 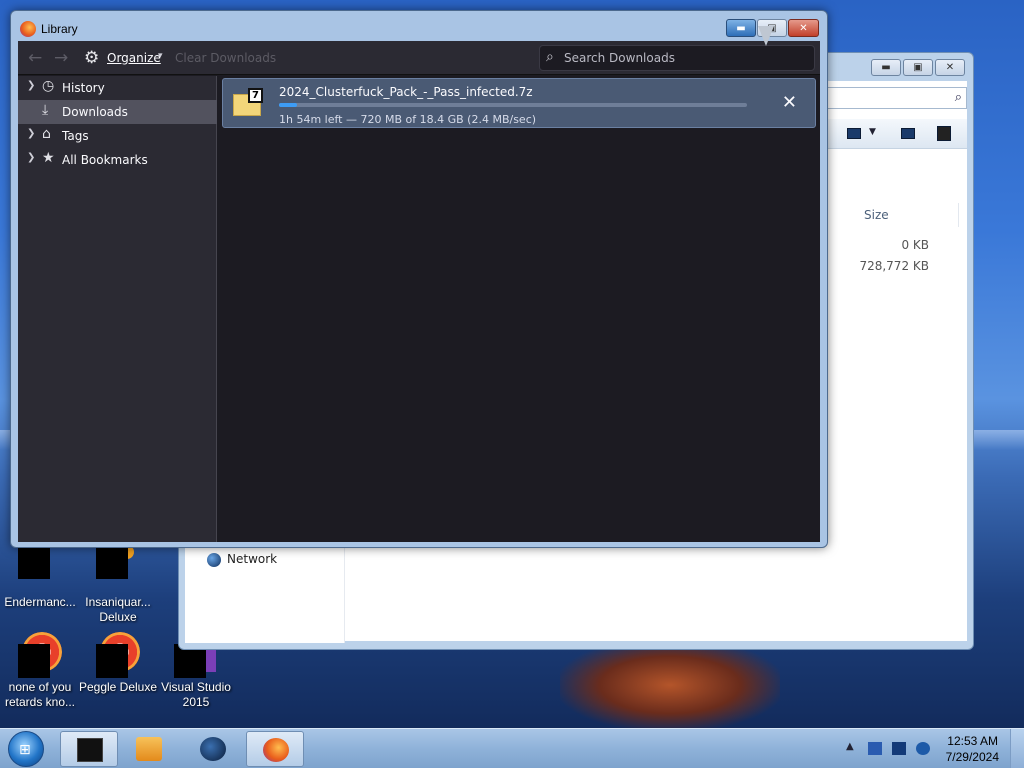 What do you see at coordinates (894, 215) in the screenshot?
I see `column-header-size: Size` at bounding box center [894, 215].